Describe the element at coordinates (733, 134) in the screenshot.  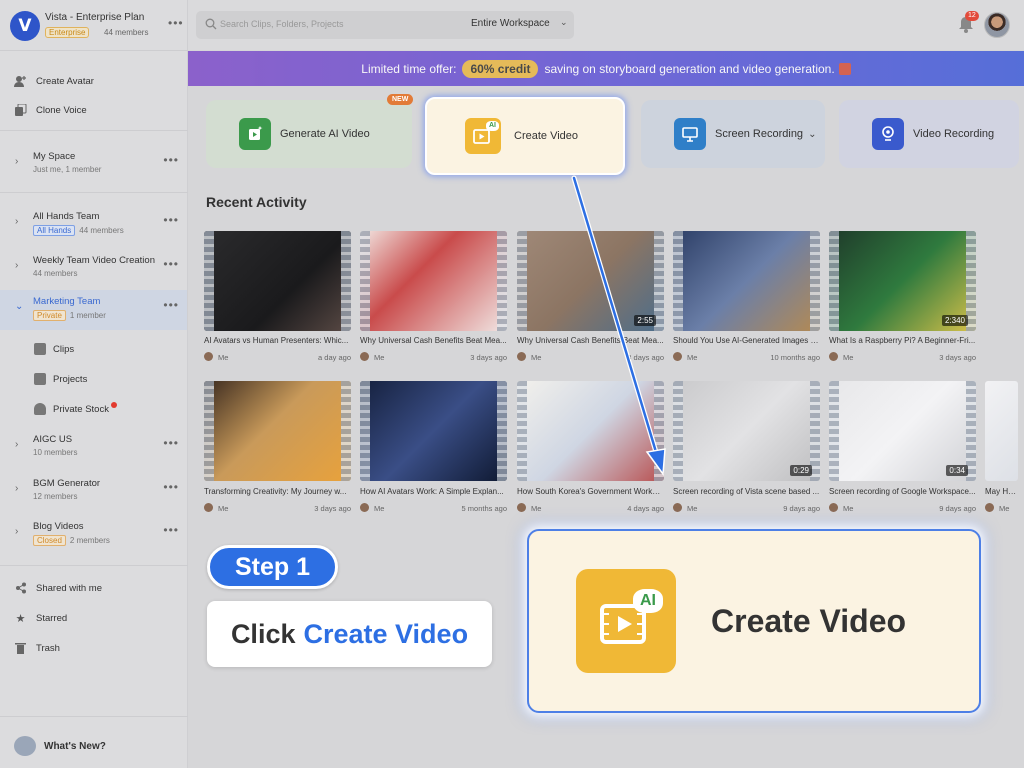
I see `screen-recording-card: Screen Recording ⌄` at that location.